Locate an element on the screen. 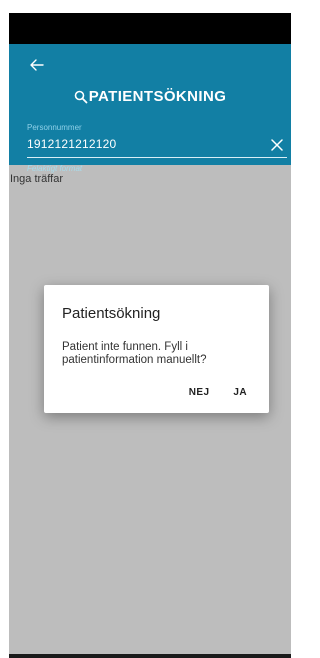  search-field-label: Personnummer is located at coordinates (54, 127).